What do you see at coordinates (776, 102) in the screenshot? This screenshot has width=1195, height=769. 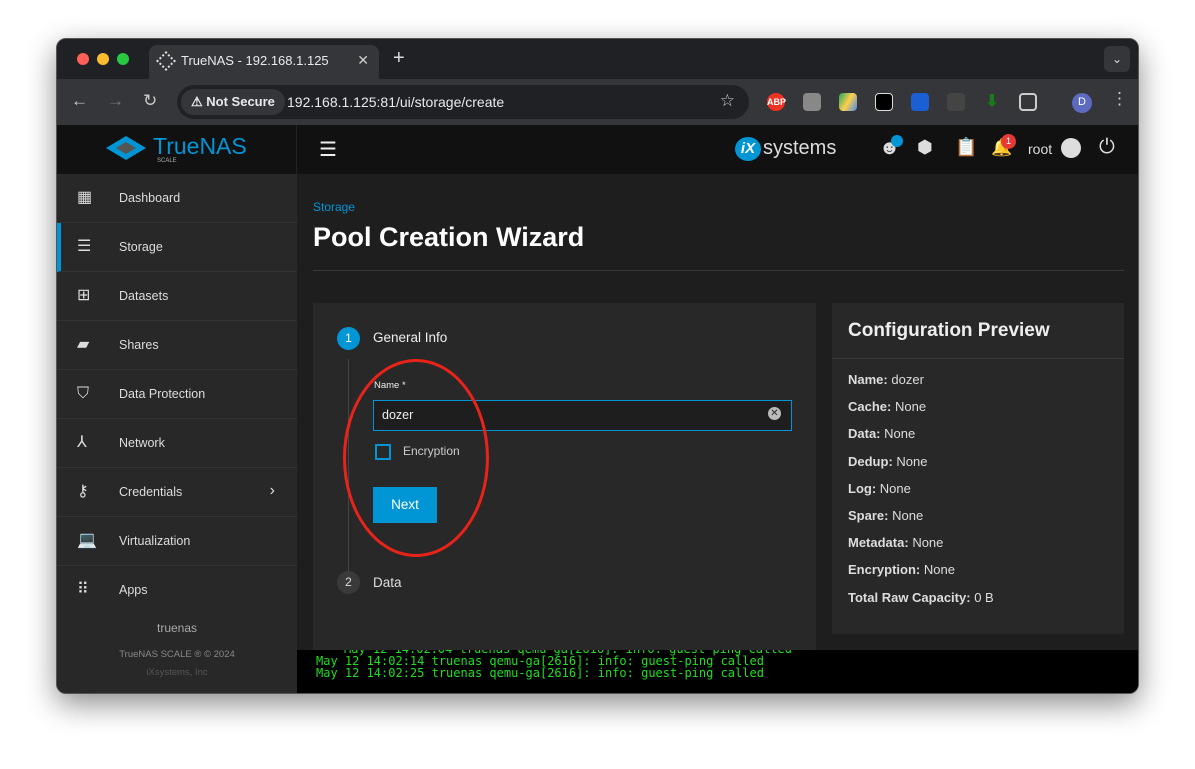 I see `adblock-extension-icon: ABP` at bounding box center [776, 102].